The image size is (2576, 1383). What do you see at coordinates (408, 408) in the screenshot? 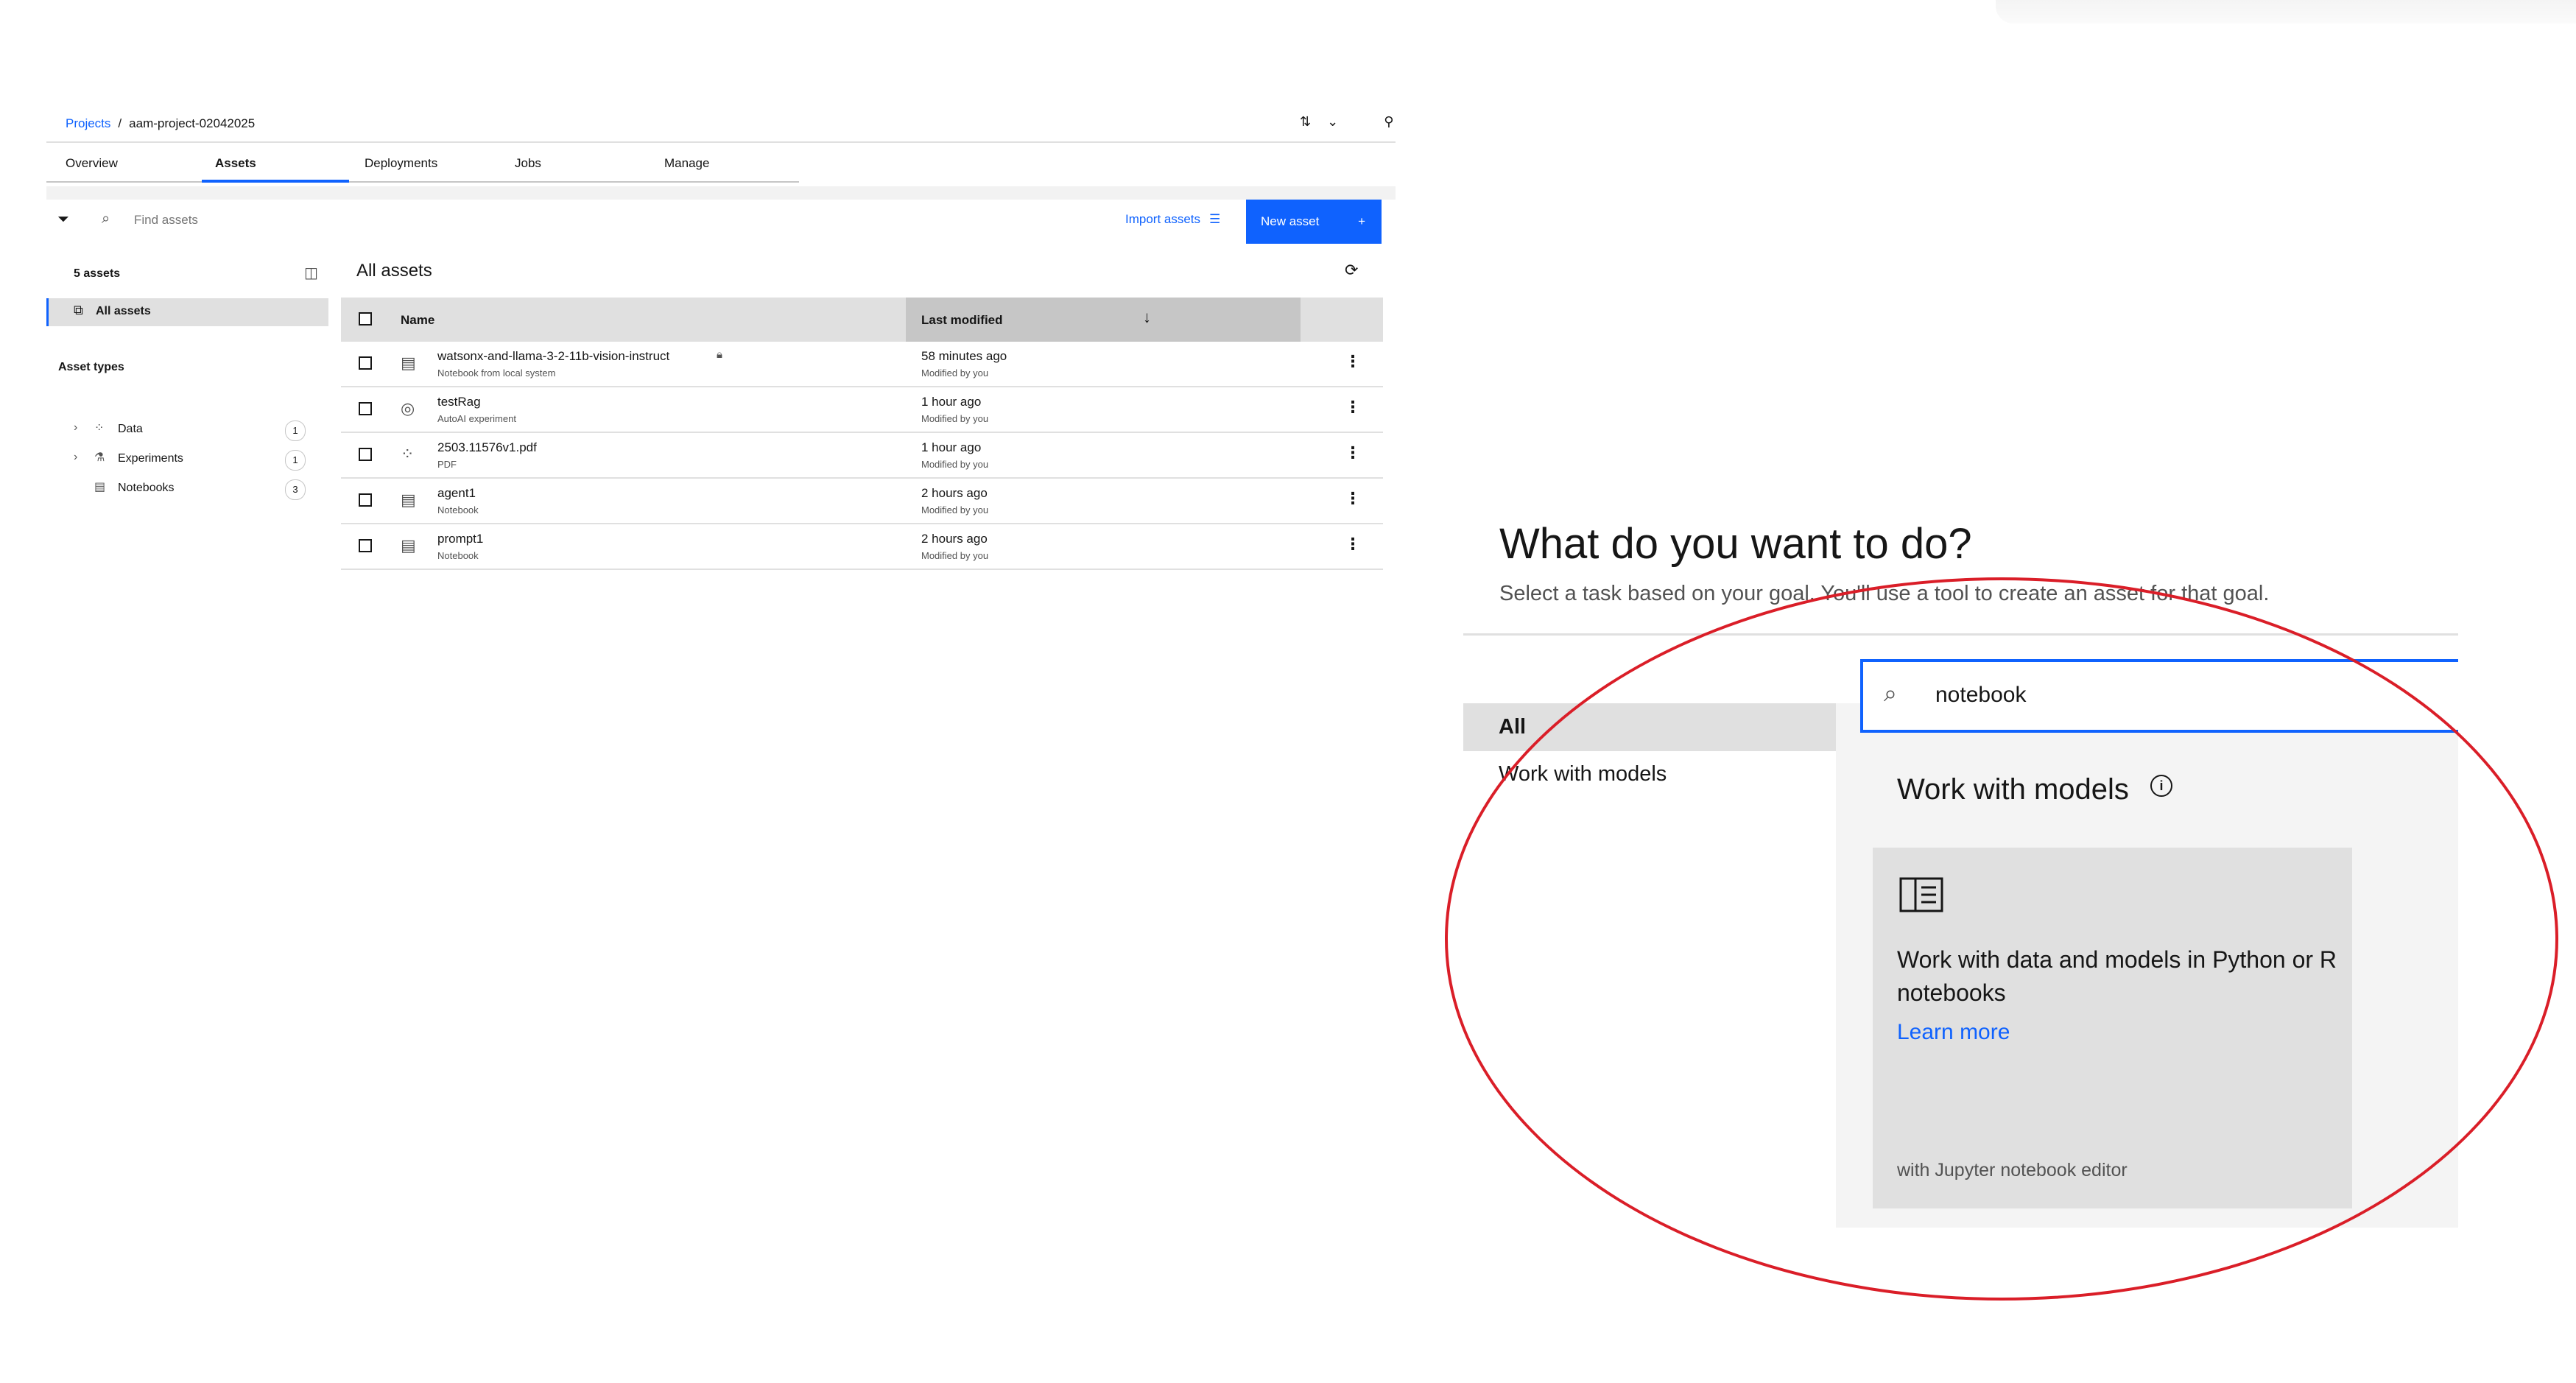
I see `experiment-icon: ◎` at bounding box center [408, 408].